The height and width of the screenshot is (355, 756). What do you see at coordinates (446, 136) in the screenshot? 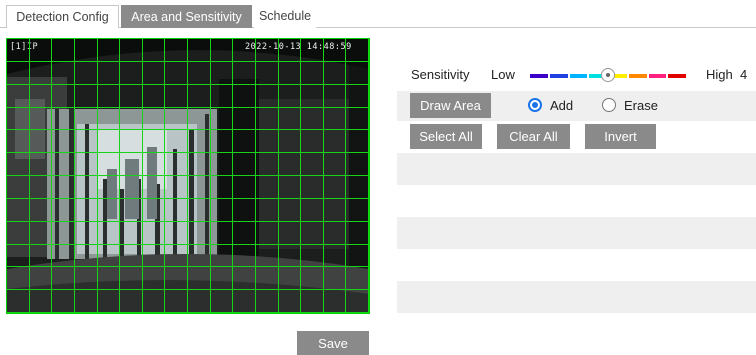
I see `select-all-button: Select All` at bounding box center [446, 136].